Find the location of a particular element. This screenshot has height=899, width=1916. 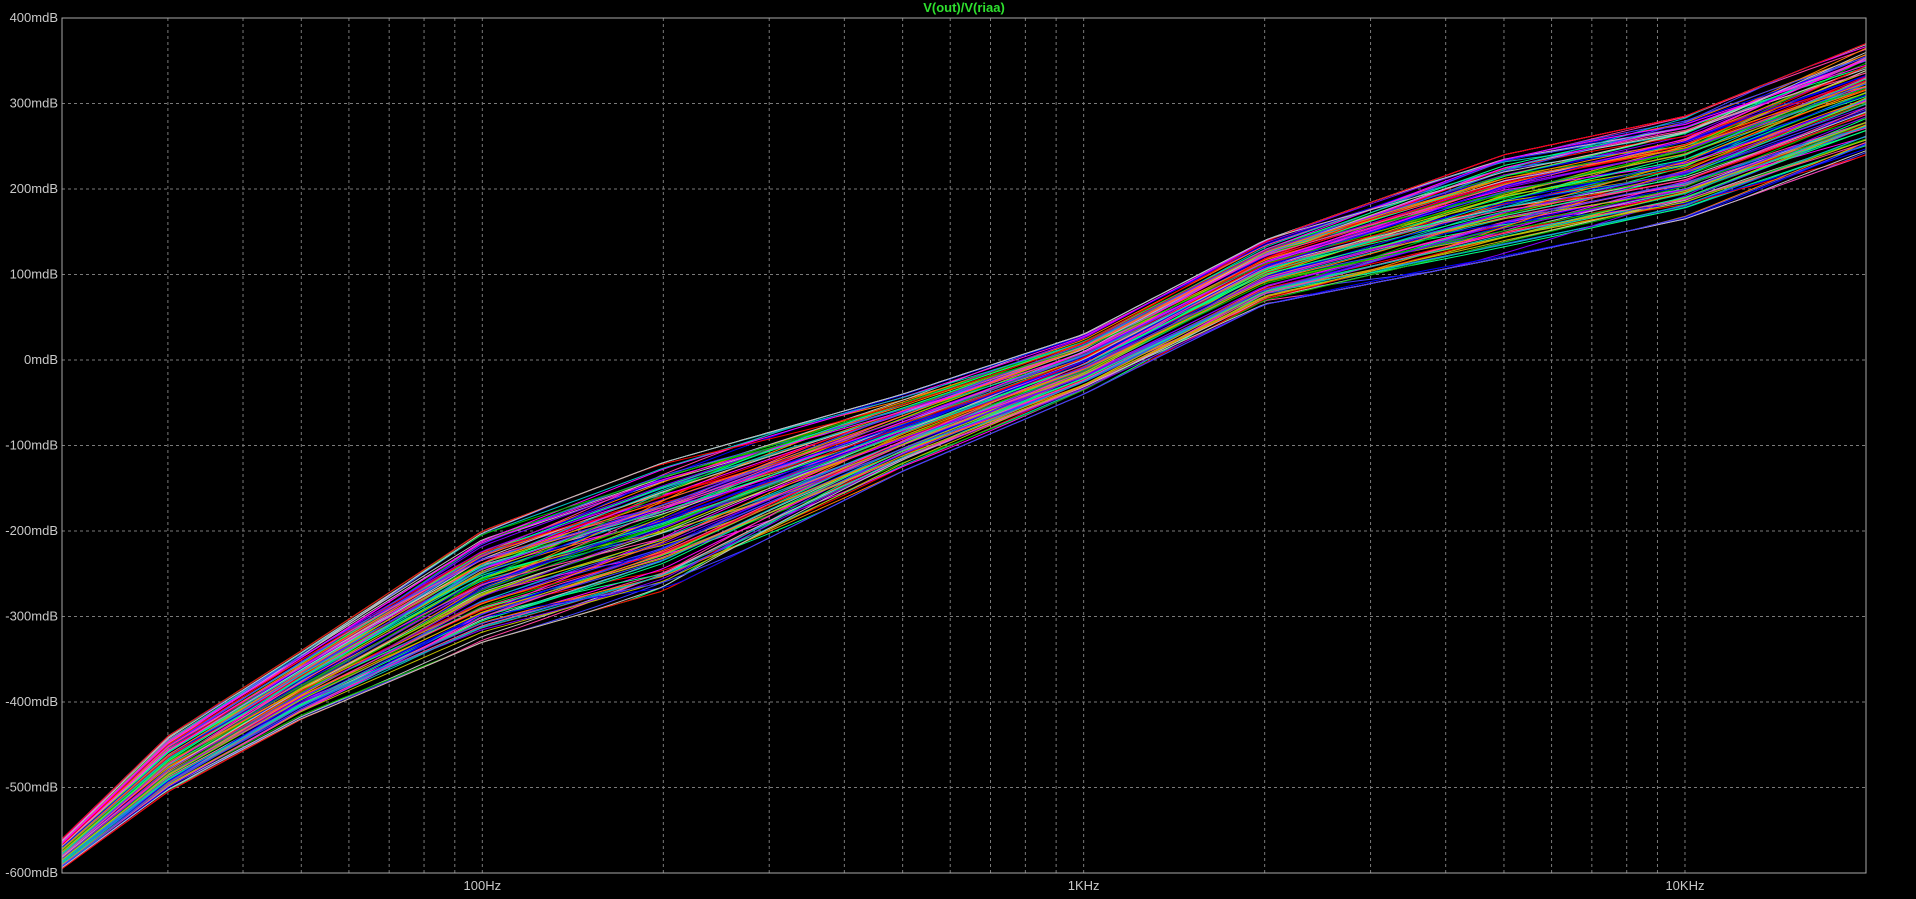

y-tick-label: 400mdB is located at coordinates (34, 17).